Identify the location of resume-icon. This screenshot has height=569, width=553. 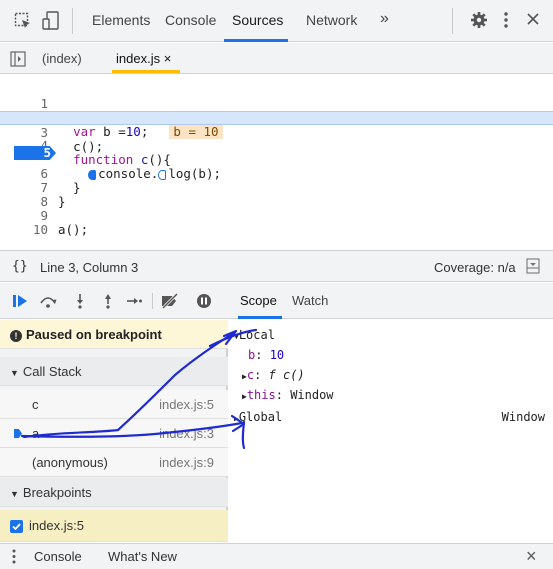
(20, 301).